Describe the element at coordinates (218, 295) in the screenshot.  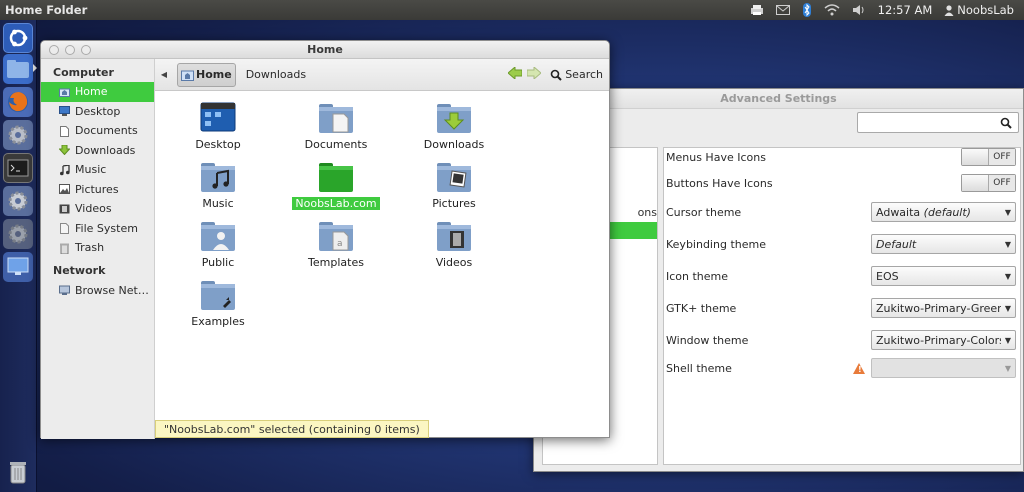
I see `examples-folder-icon` at that location.